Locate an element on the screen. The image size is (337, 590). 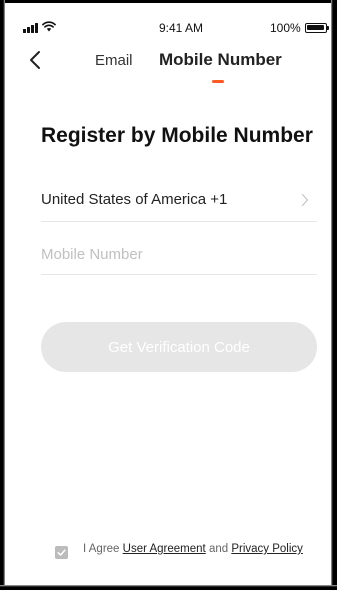
battery-icon is located at coordinates (317, 28).